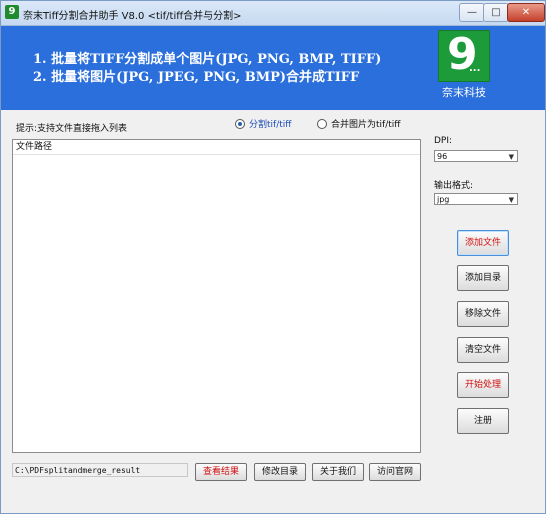 This screenshot has height=514, width=546. What do you see at coordinates (443, 141) in the screenshot?
I see `dpi-label: DPI:` at bounding box center [443, 141].